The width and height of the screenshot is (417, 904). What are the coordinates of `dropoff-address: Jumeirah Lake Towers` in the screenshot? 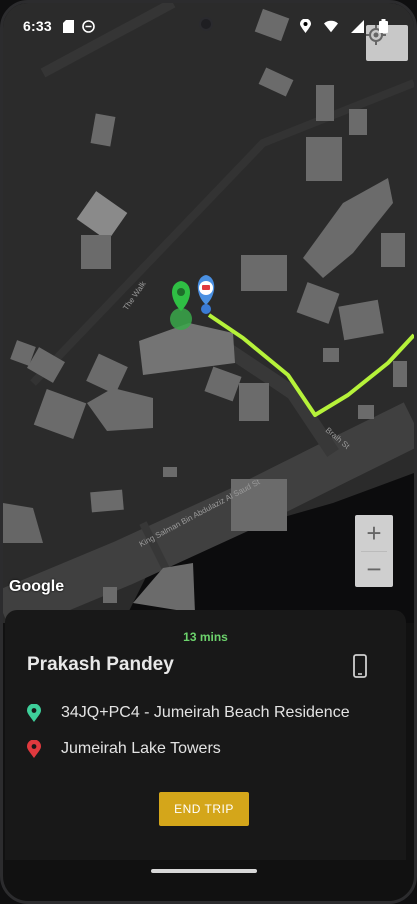 It's located at (141, 748).